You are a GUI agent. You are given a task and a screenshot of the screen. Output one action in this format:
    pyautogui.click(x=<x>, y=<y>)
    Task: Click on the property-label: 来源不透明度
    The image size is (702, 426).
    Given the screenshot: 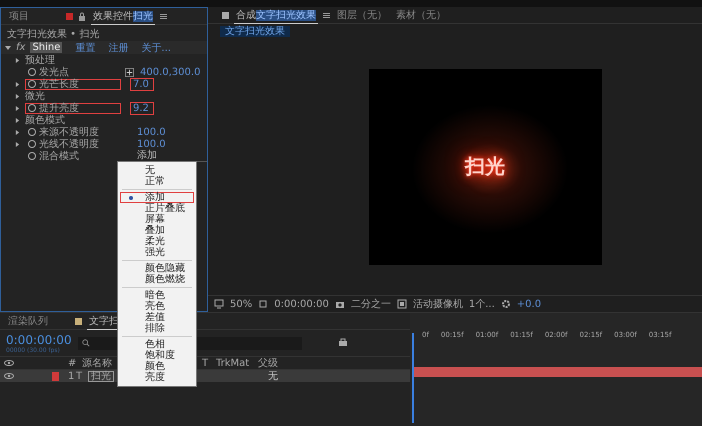 What is the action you would take?
    pyautogui.click(x=75, y=132)
    